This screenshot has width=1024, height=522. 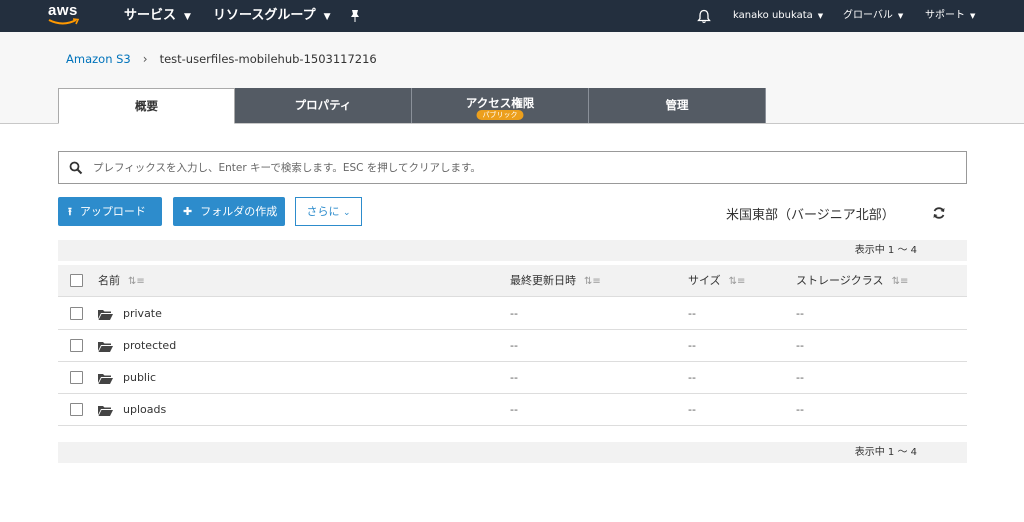 What do you see at coordinates (773, 15) in the screenshot?
I see `user-name: kanako ubukata` at bounding box center [773, 15].